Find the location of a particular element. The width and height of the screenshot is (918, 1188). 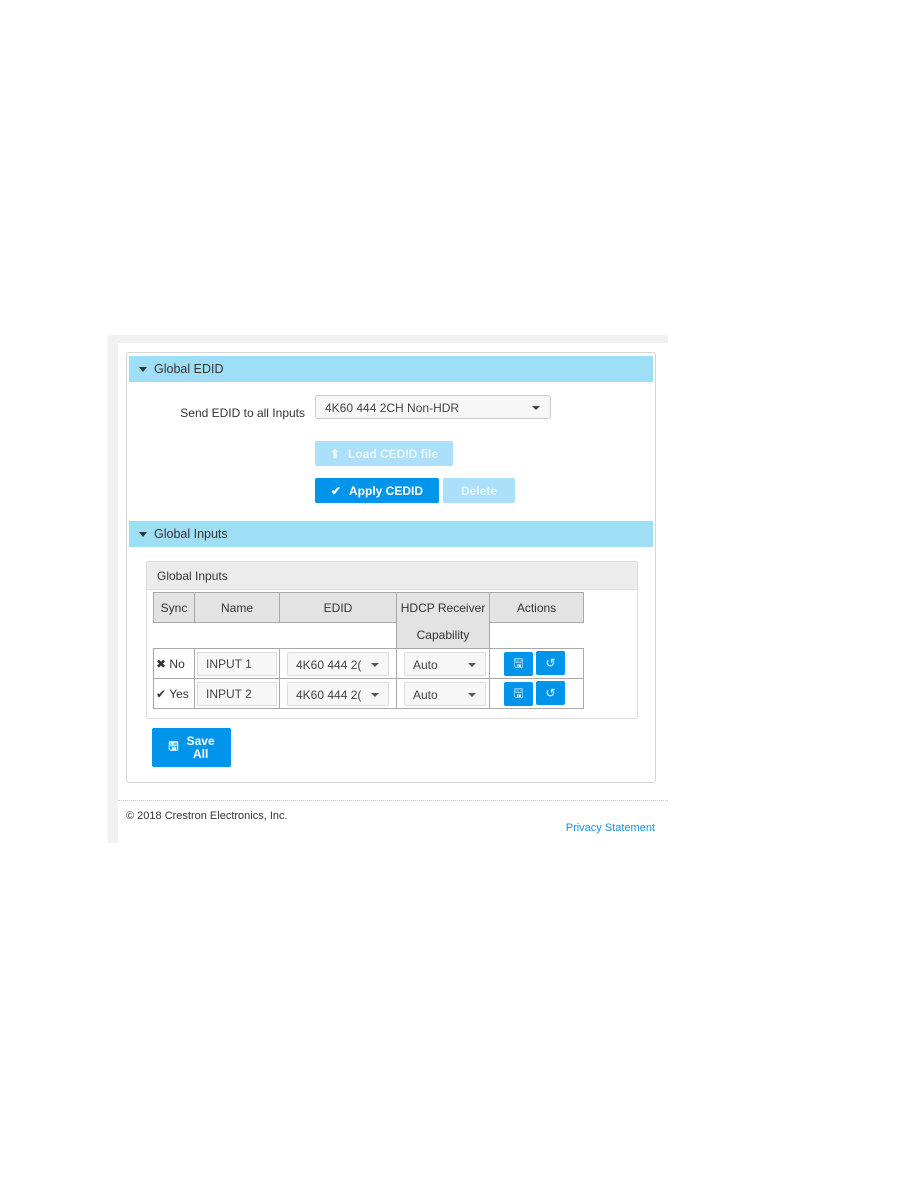

upload-icon: ⬆ is located at coordinates (335, 453).